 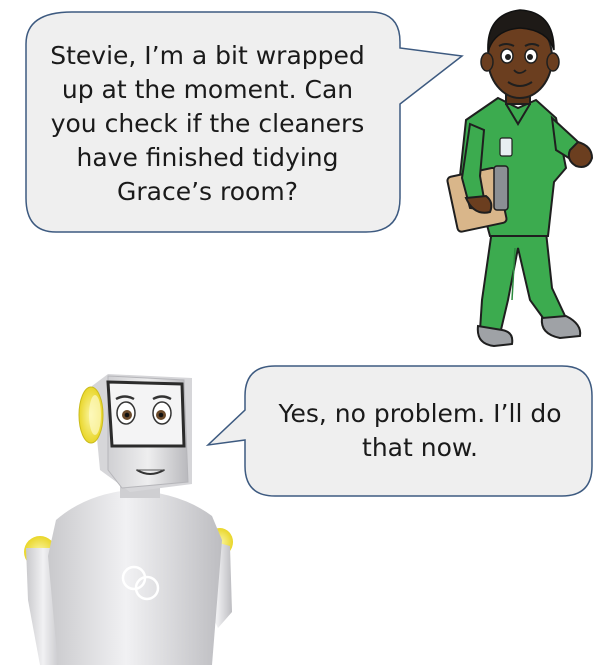 What do you see at coordinates (520, 178) in the screenshot?
I see `nurse-character-icon` at bounding box center [520, 178].